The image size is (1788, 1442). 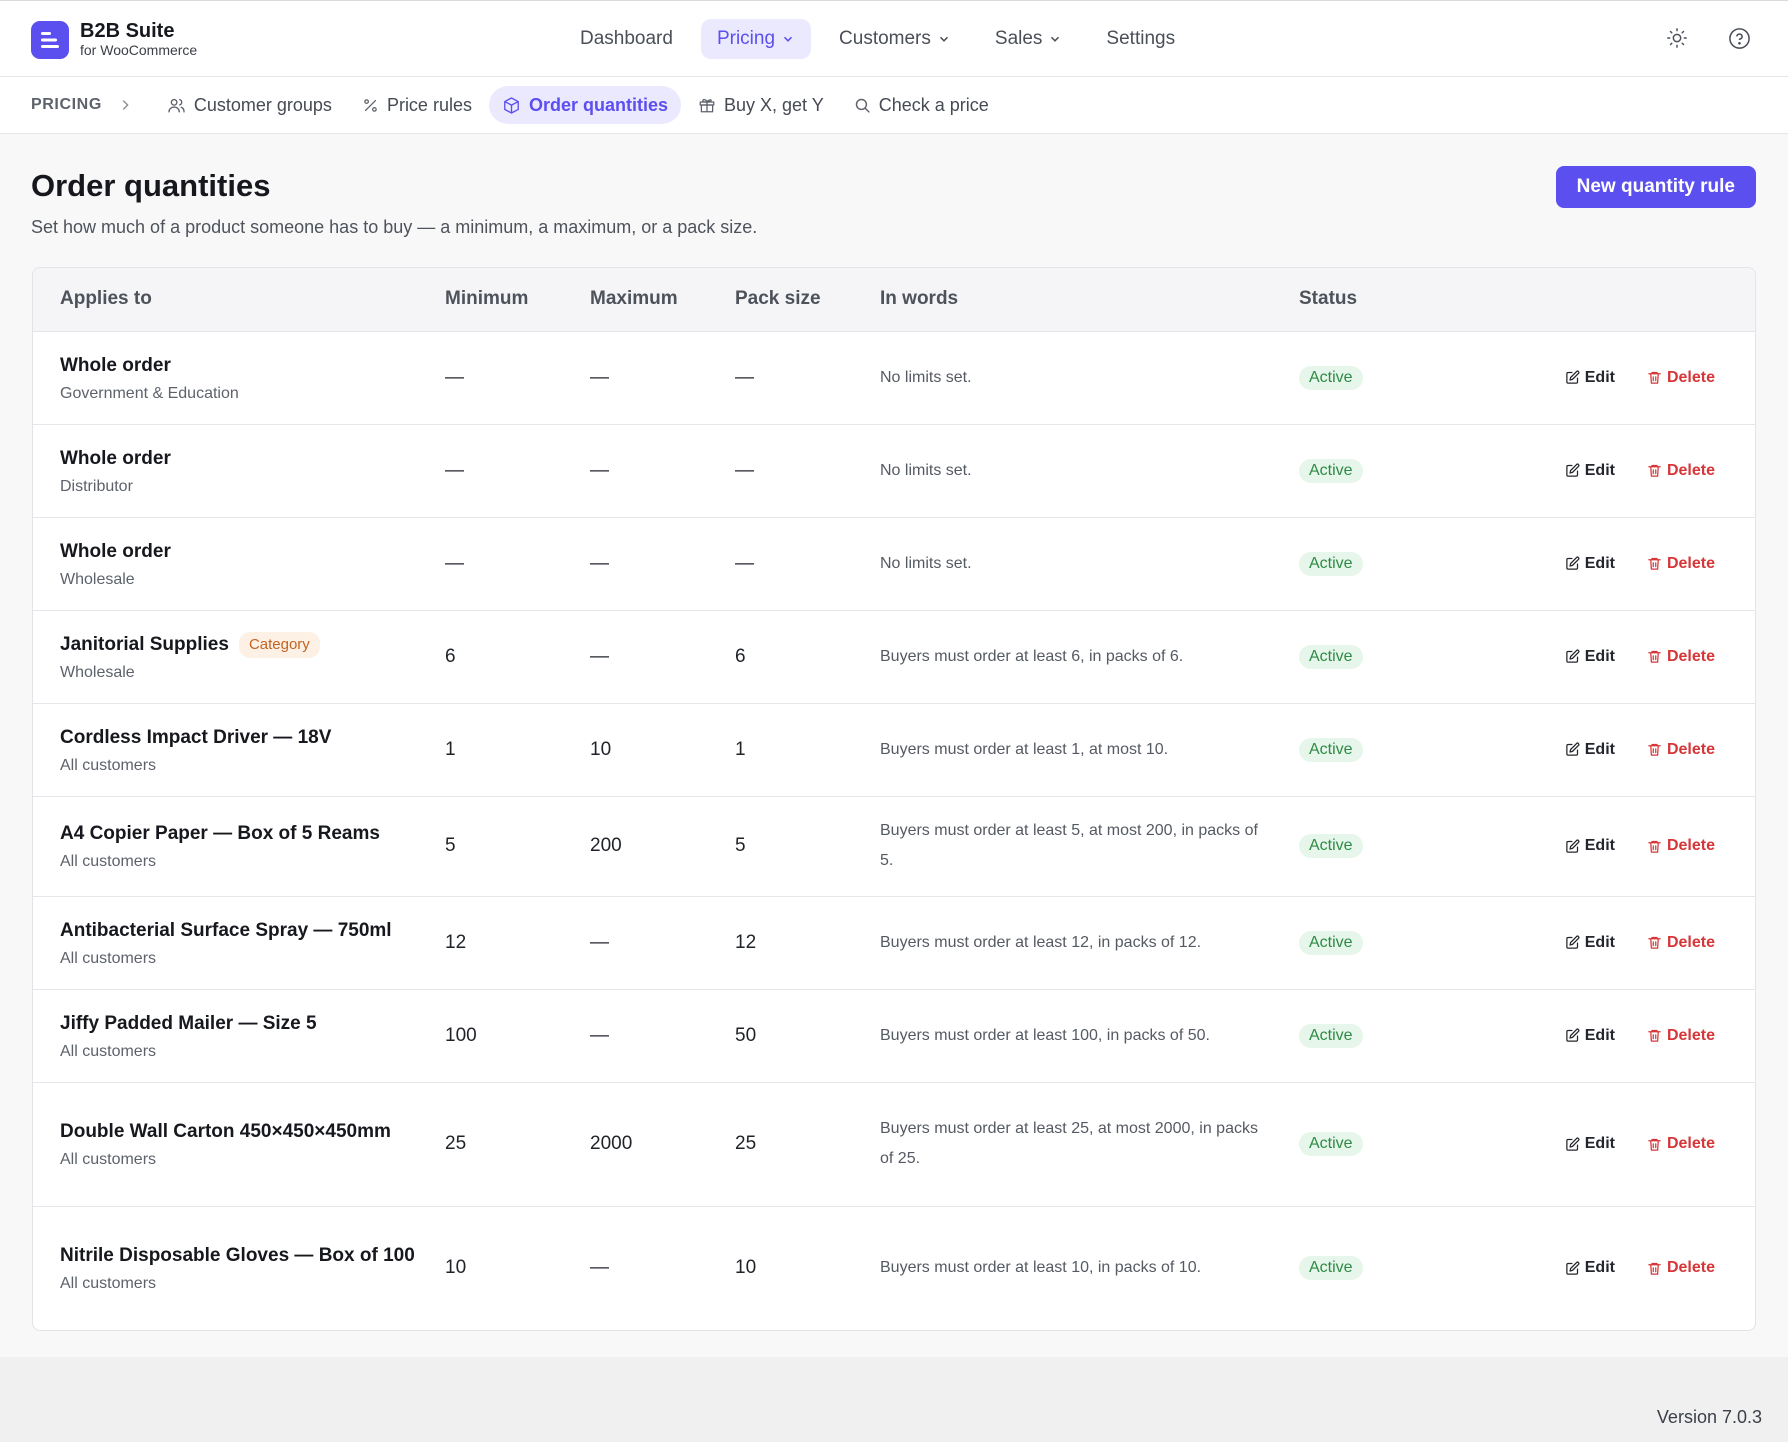 What do you see at coordinates (885, 38) in the screenshot?
I see `nav-customers-label: Customers` at bounding box center [885, 38].